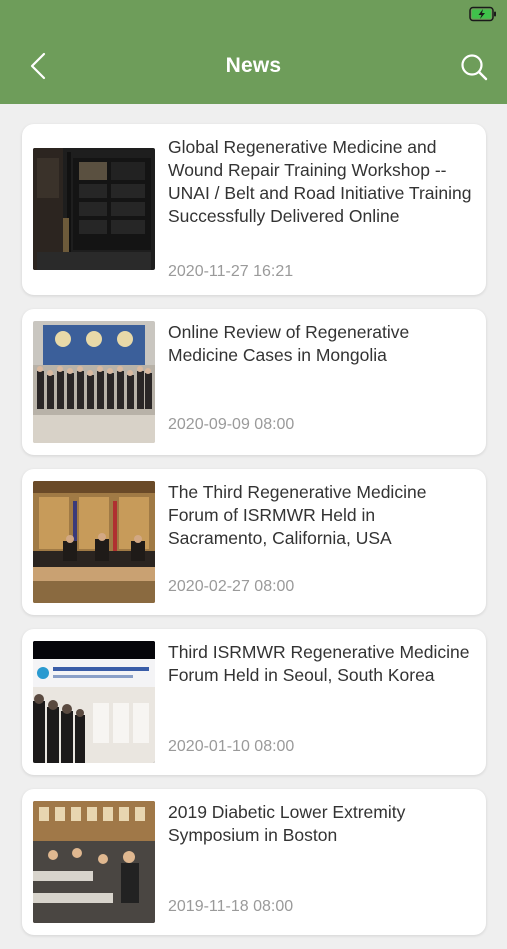 This screenshot has height=949, width=507. What do you see at coordinates (253, 52) in the screenshot?
I see `app-header: News` at bounding box center [253, 52].